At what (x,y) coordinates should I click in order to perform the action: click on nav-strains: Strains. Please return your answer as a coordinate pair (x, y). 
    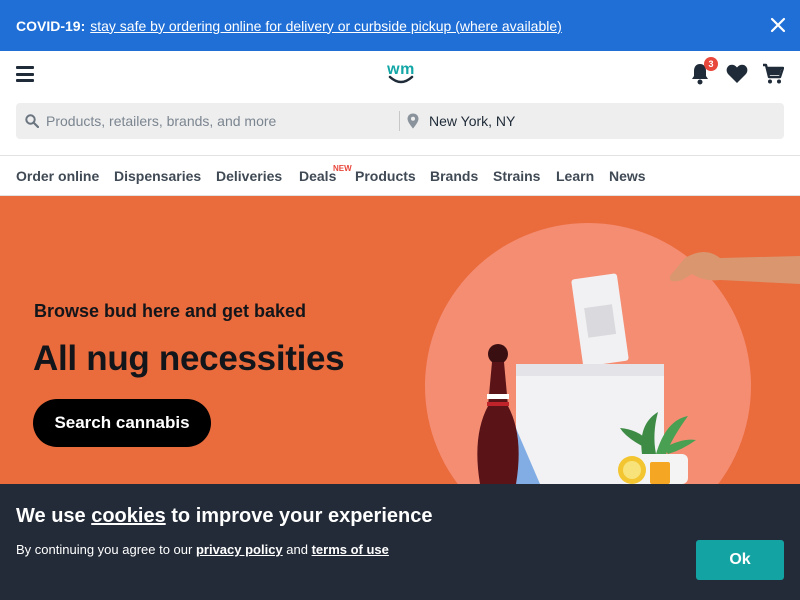
    Looking at the image, I should click on (516, 176).